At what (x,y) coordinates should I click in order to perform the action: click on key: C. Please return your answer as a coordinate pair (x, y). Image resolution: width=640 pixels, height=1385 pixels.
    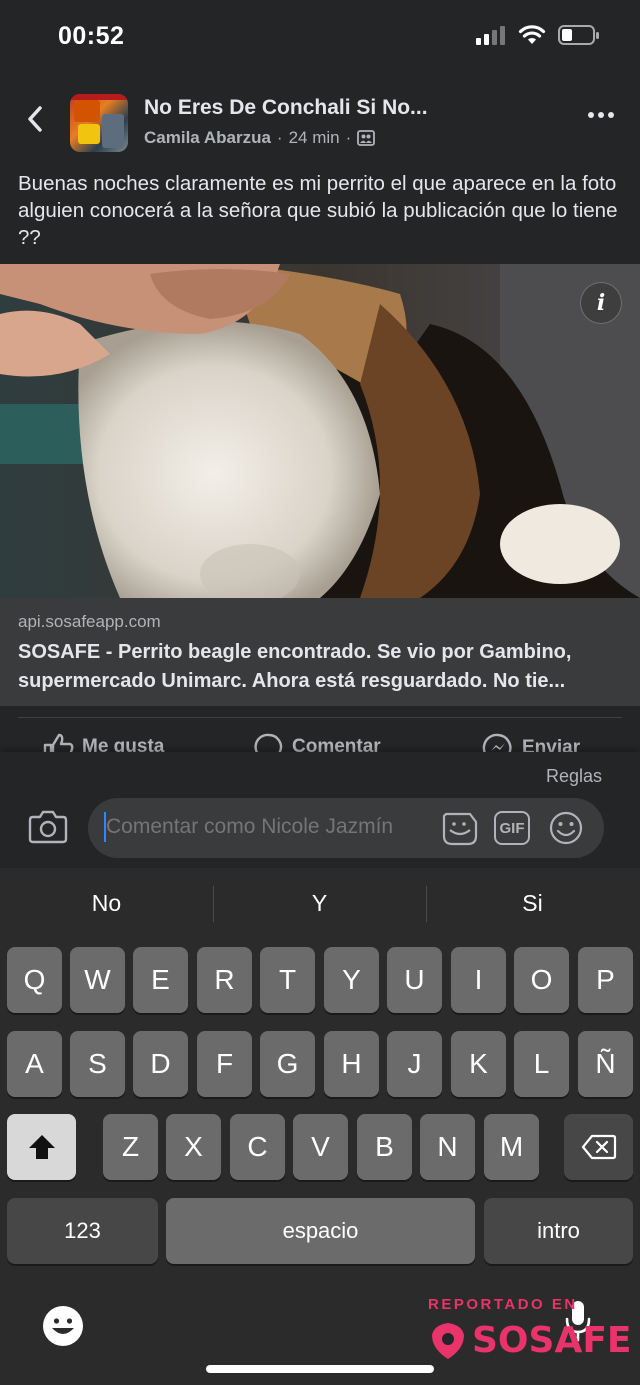
    Looking at the image, I should click on (257, 1147).